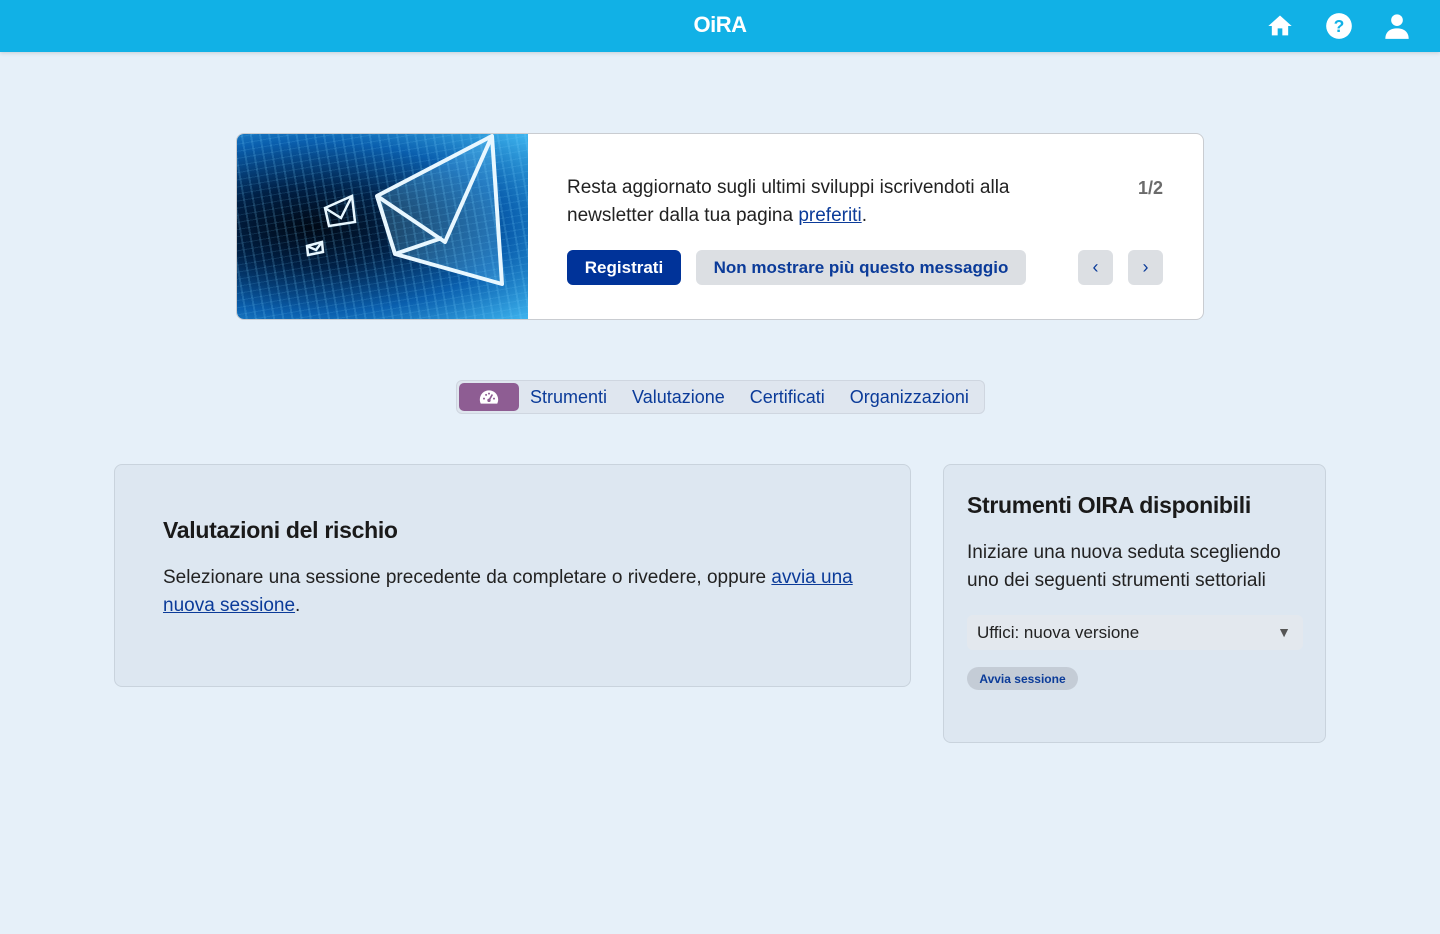 This screenshot has width=1440, height=934. What do you see at coordinates (1058, 632) in the screenshot?
I see `tool-select-value: Uffici: nuova versione` at bounding box center [1058, 632].